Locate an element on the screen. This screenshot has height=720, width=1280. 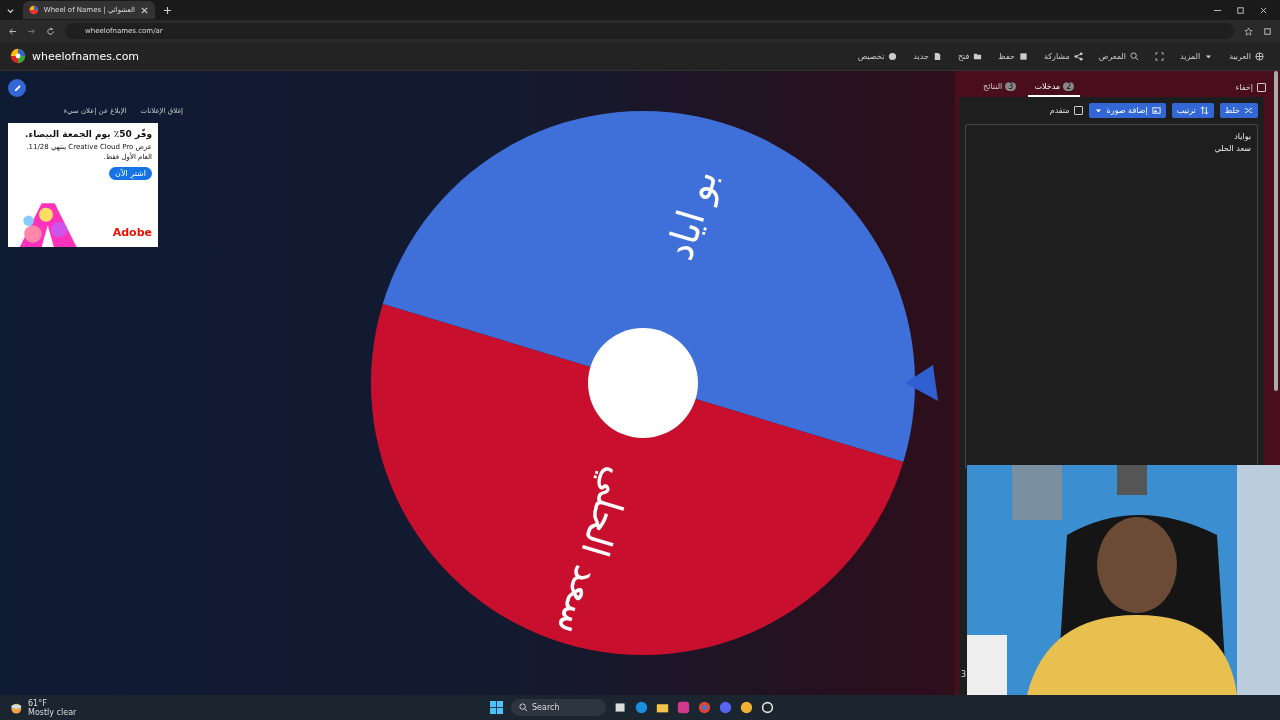
ad-brand-text: Adobe is located at coordinates (132, 233).